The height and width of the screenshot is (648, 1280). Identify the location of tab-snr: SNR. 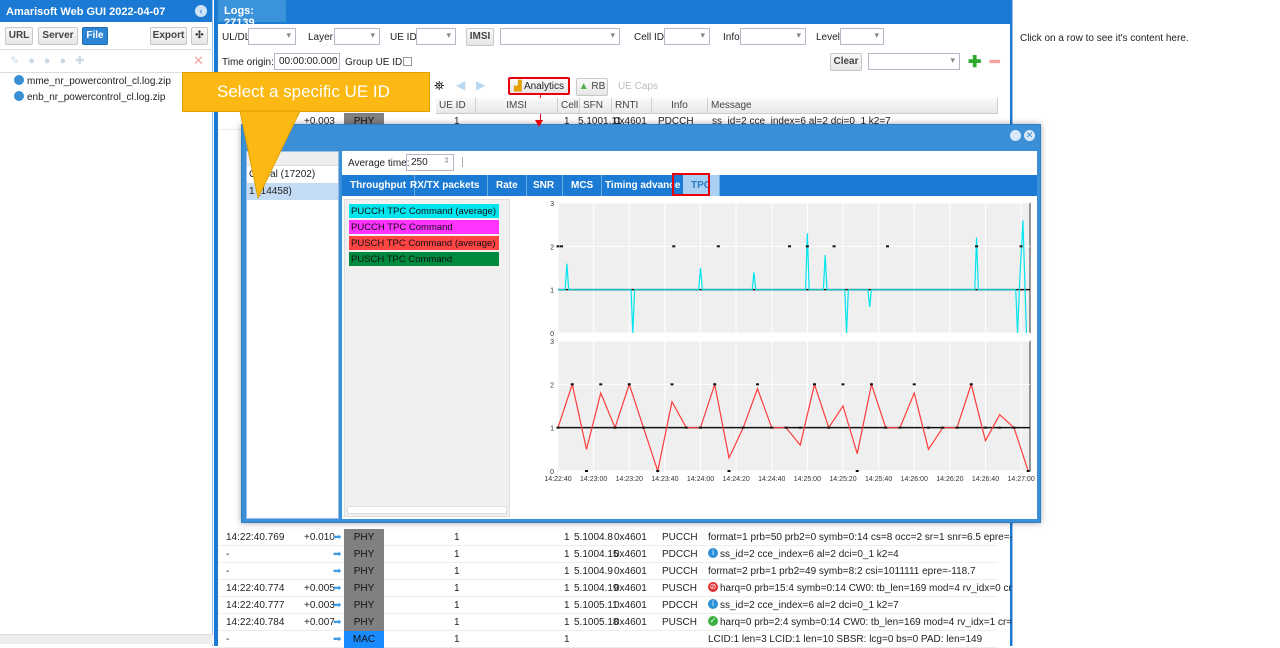
(544, 185).